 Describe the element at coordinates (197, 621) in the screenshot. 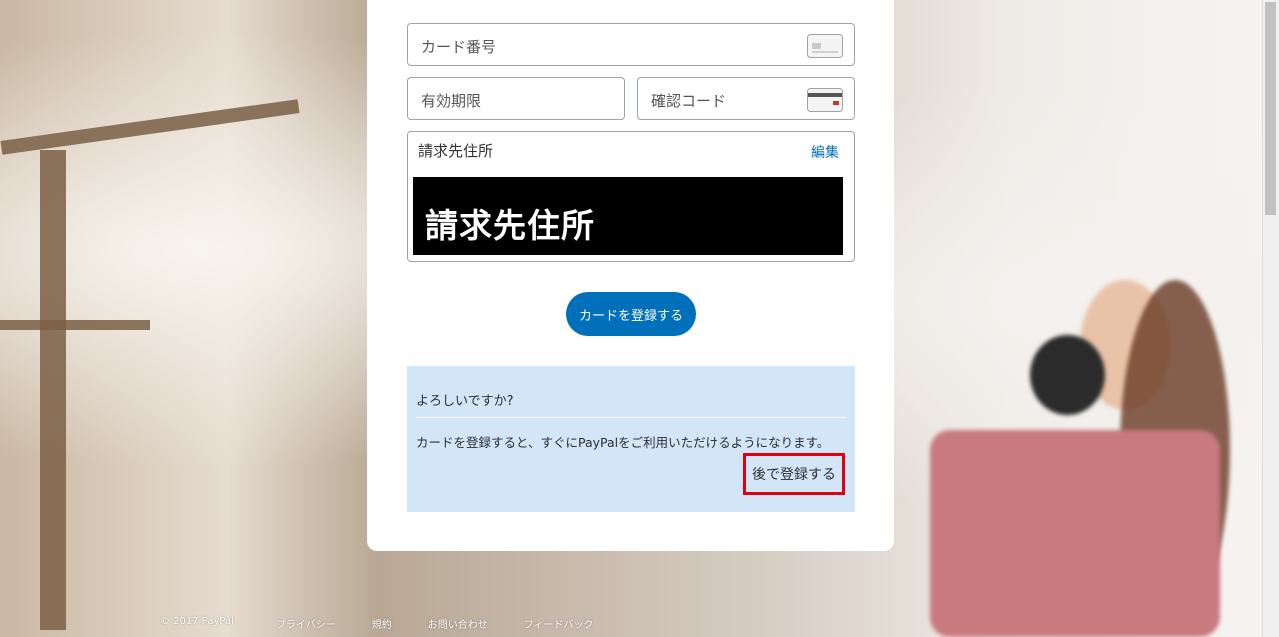

I see `footer-copyright: © 2017 PayPal` at that location.